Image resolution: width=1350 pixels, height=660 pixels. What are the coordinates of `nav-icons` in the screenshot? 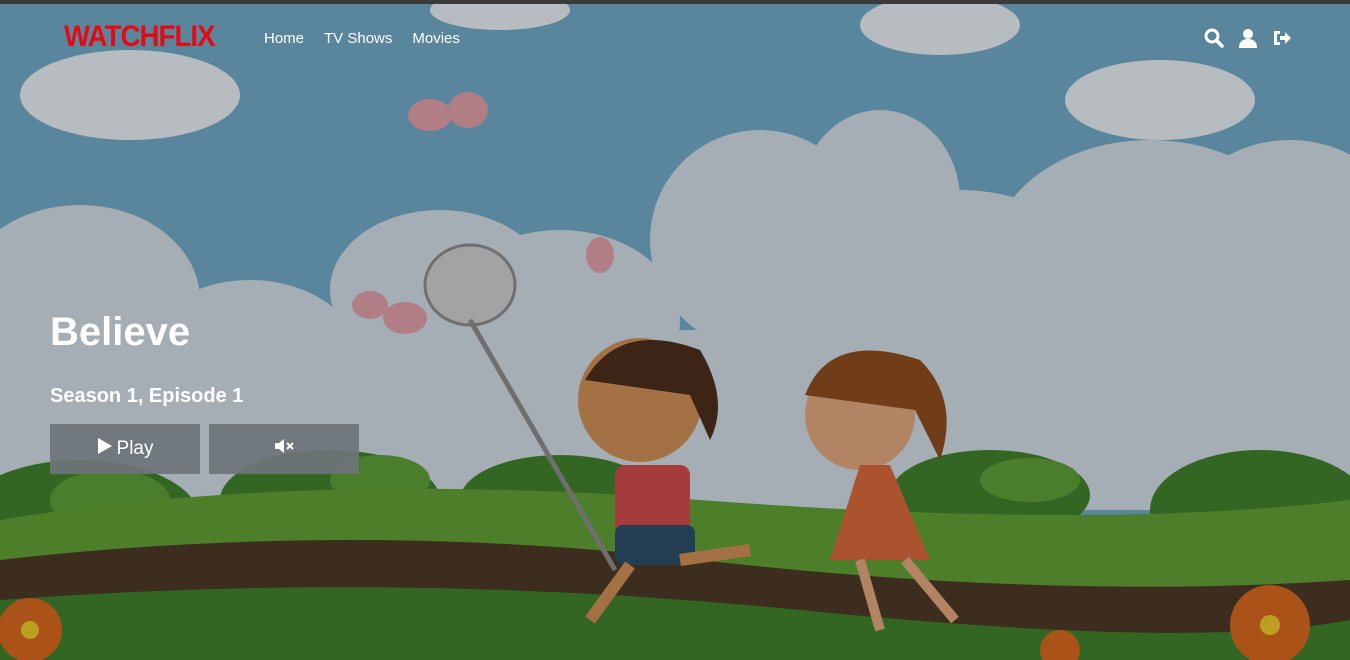 It's located at (1248, 38).